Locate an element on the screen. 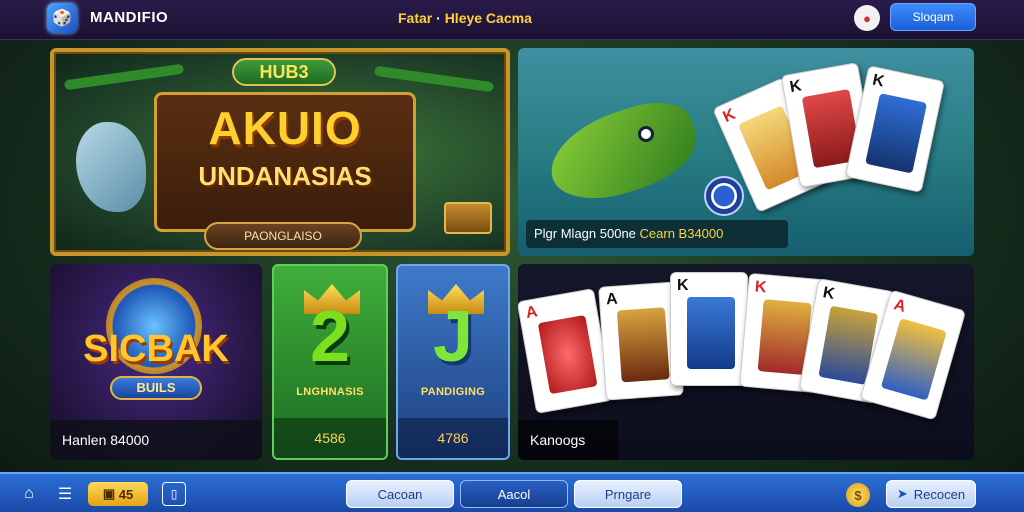 Image resolution: width=1024 pixels, height=512 pixels. wallet-badge: ▣ 45 is located at coordinates (118, 494).